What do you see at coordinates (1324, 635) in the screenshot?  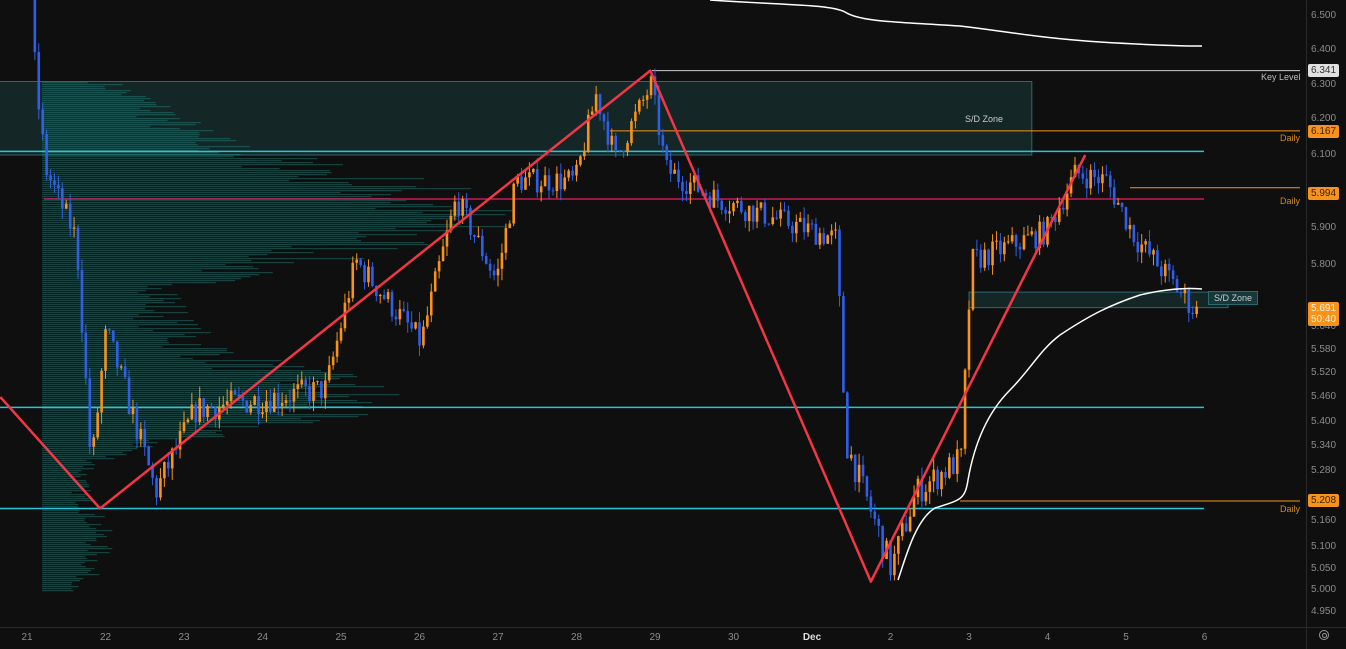 I see `settings-gear-icon` at bounding box center [1324, 635].